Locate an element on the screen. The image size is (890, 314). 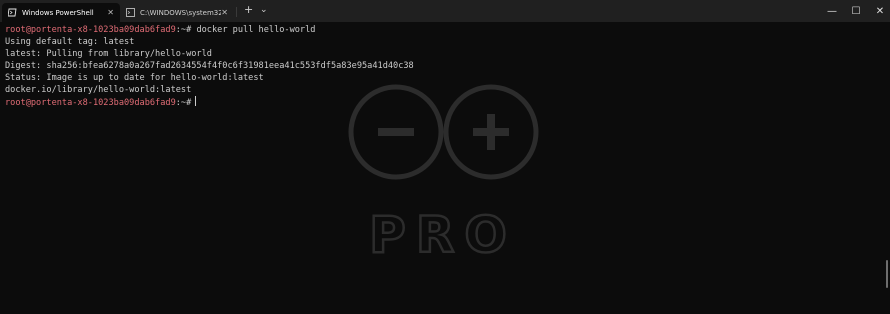
text-cursor is located at coordinates (196, 101).